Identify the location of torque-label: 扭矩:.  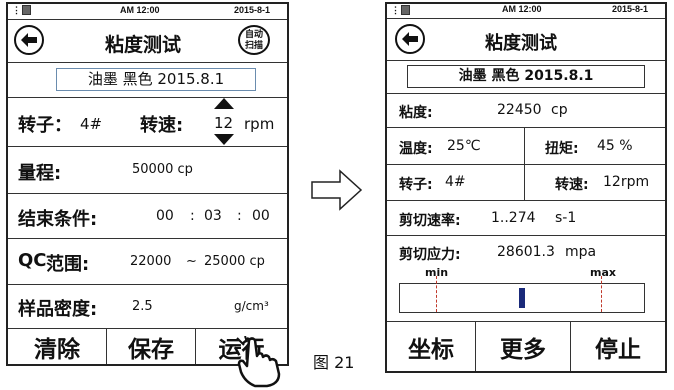
(562, 149).